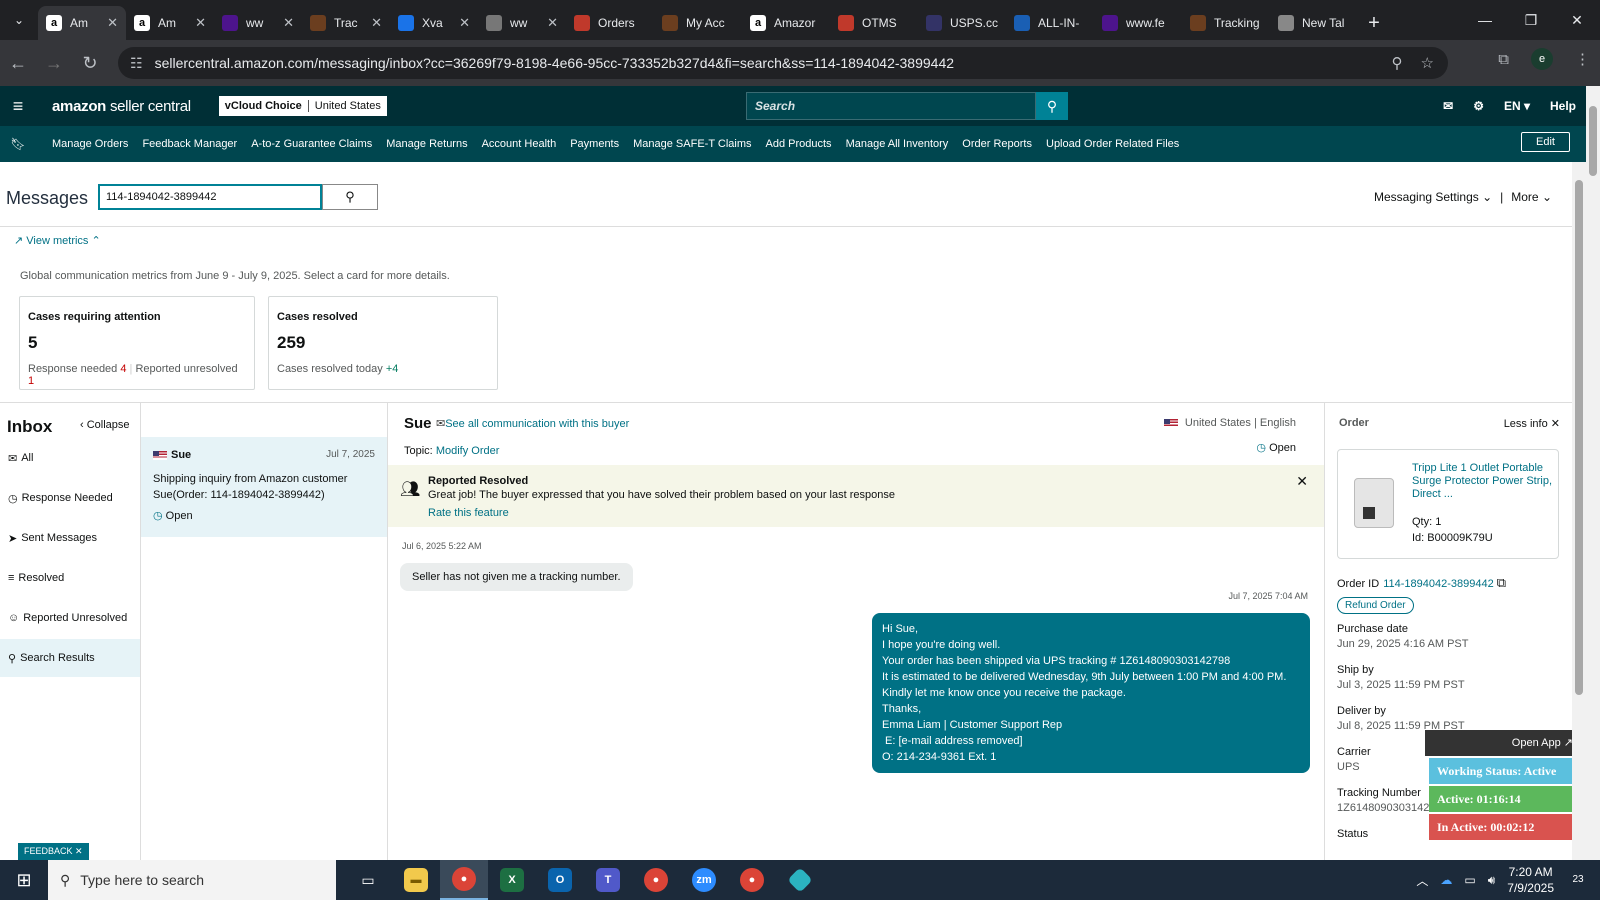  I want to click on folder-all: ✉ All, so click(70, 458).